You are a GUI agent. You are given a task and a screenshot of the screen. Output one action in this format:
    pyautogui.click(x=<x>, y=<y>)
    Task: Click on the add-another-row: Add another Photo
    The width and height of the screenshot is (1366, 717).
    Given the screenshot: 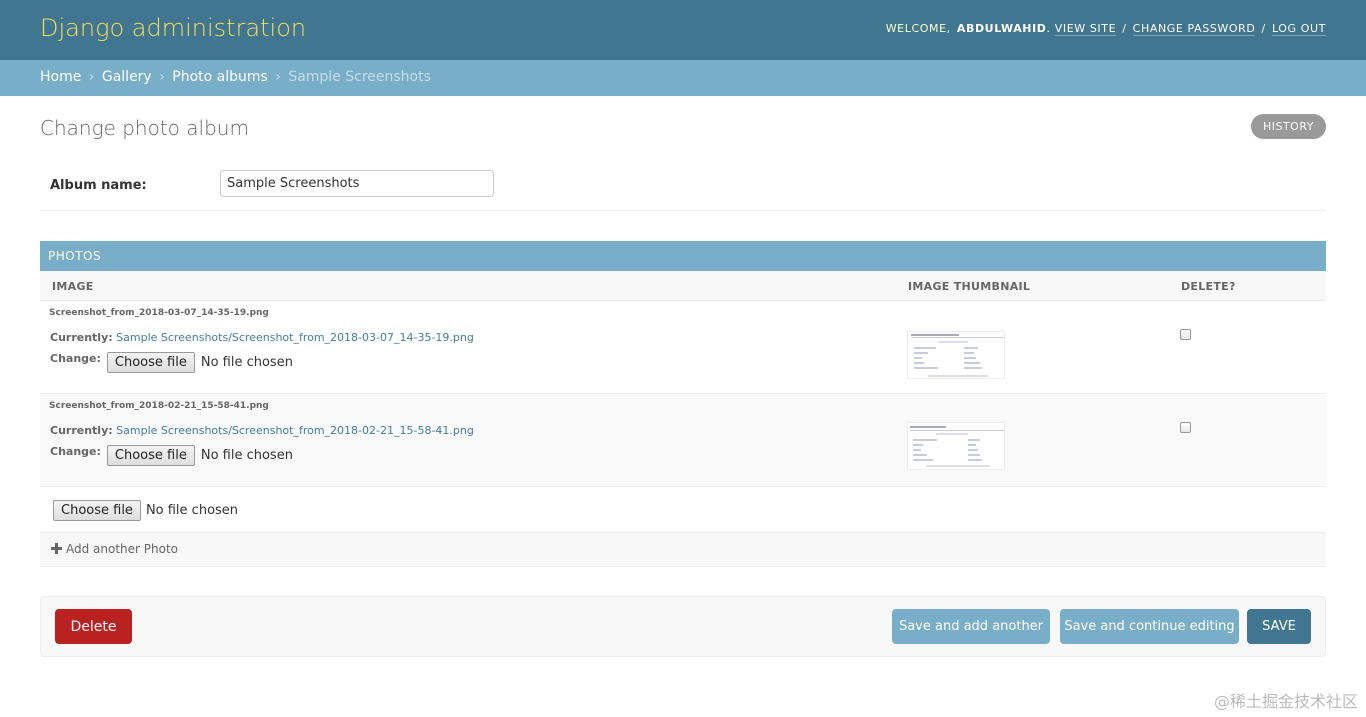 What is the action you would take?
    pyautogui.click(x=683, y=550)
    